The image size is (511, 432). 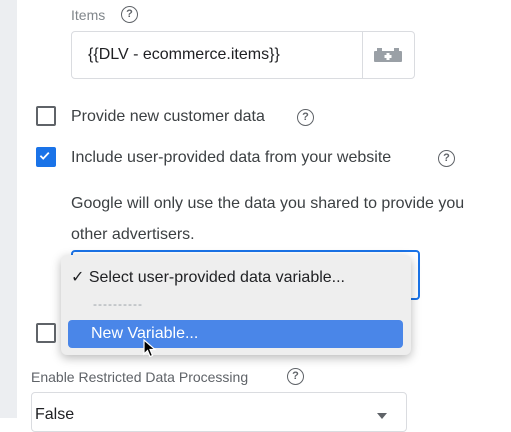 What do you see at coordinates (8, 209) in the screenshot?
I see `left-panel-edge` at bounding box center [8, 209].